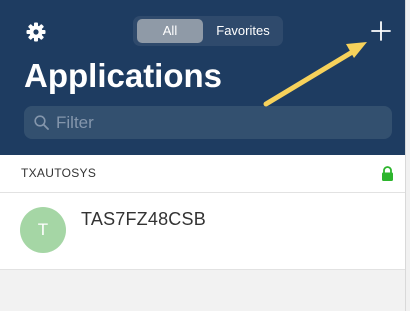 Image resolution: width=410 pixels, height=311 pixels. I want to click on search-field: Filter, so click(208, 122).